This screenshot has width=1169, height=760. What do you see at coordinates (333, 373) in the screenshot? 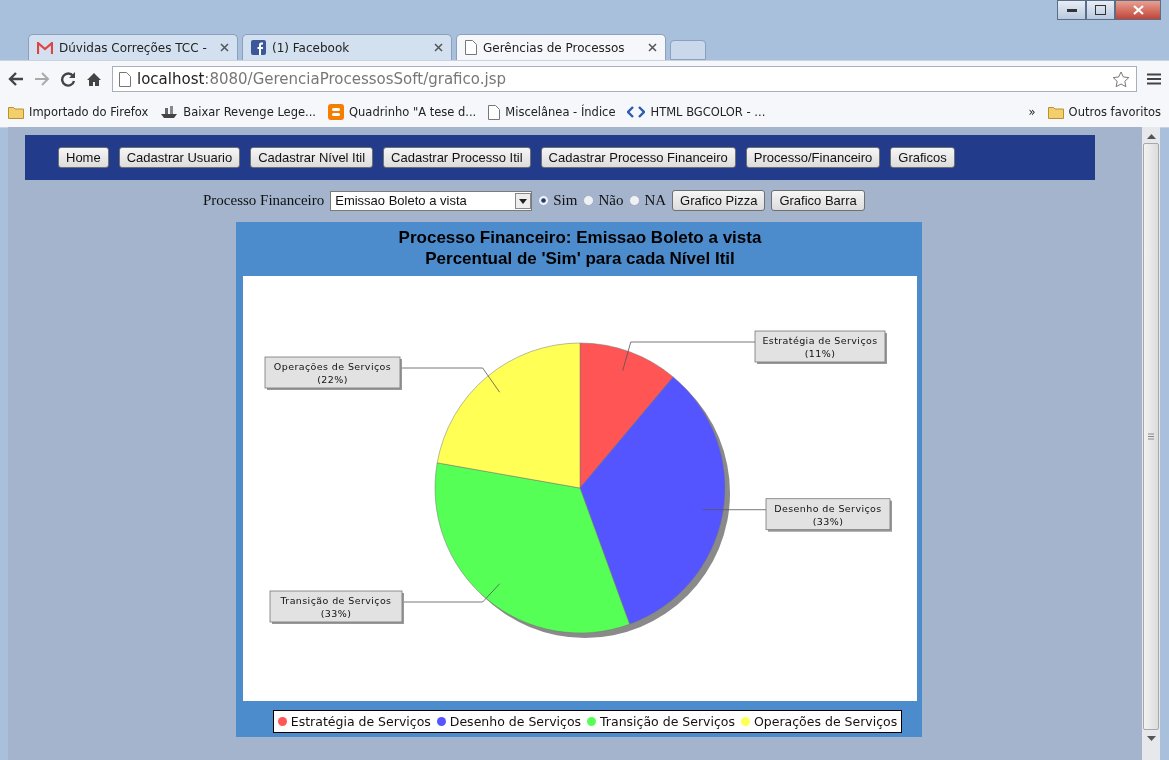
I see `slice-label: Operações de Serviços (22%)` at bounding box center [333, 373].